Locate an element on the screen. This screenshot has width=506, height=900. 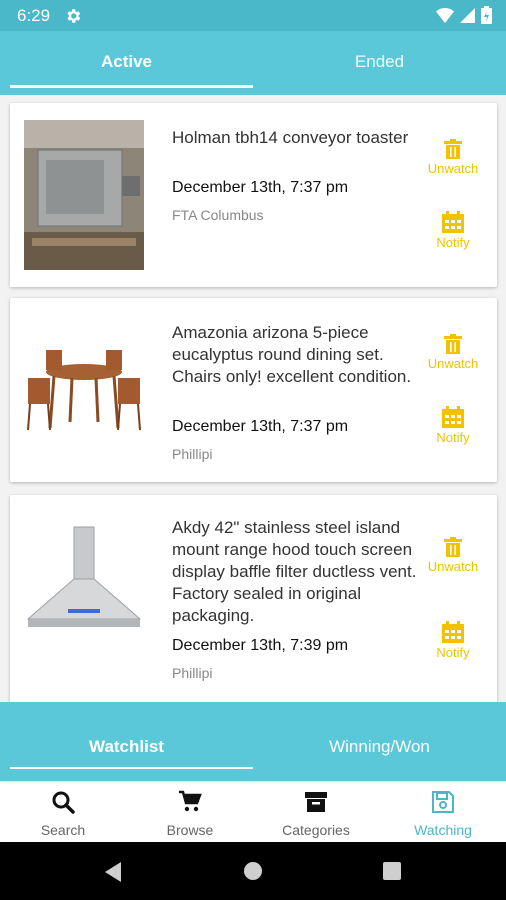
watchlist-tab-indicator is located at coordinates (131, 768).